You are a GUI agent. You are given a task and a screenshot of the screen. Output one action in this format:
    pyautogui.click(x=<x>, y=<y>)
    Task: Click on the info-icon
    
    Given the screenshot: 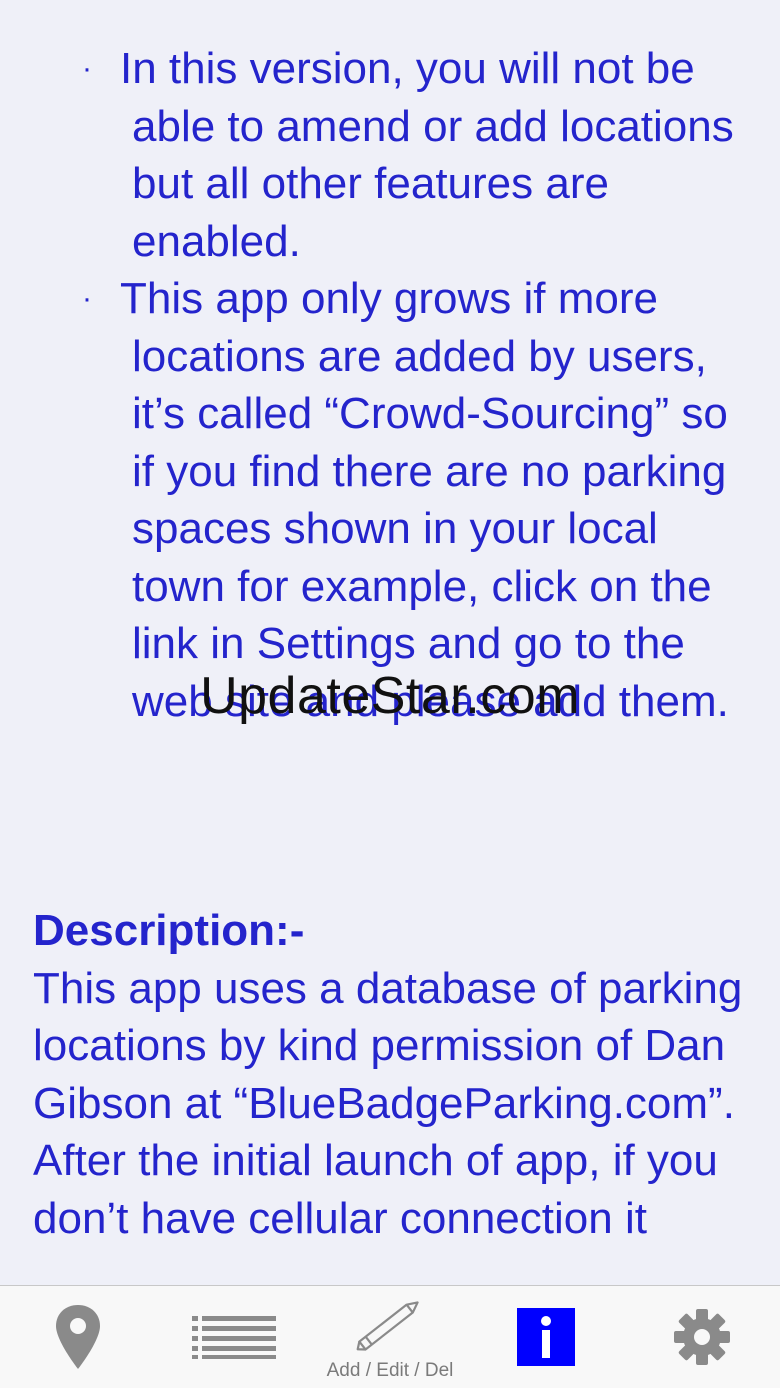 What is the action you would take?
    pyautogui.click(x=546, y=1337)
    